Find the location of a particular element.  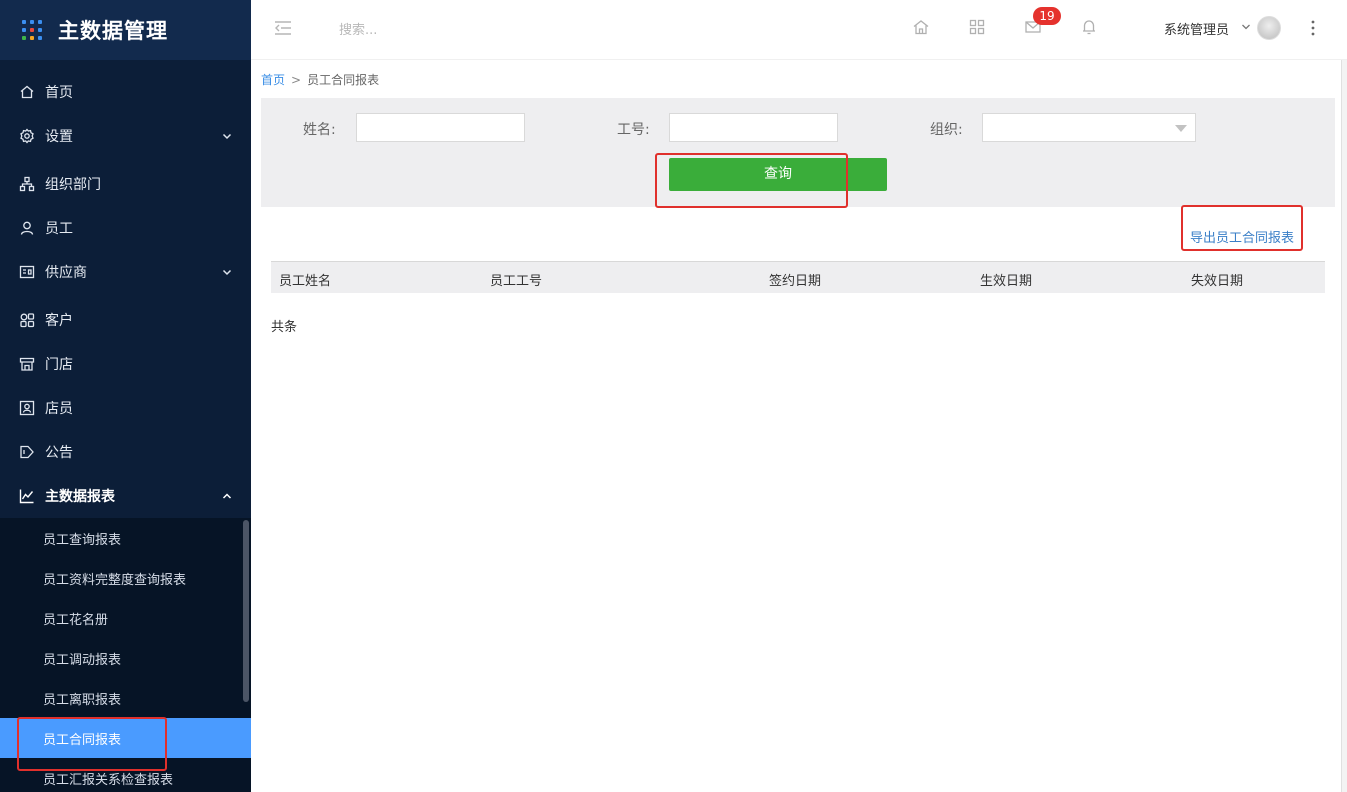

sidebar-item-label: 公告 is located at coordinates (59, 453).